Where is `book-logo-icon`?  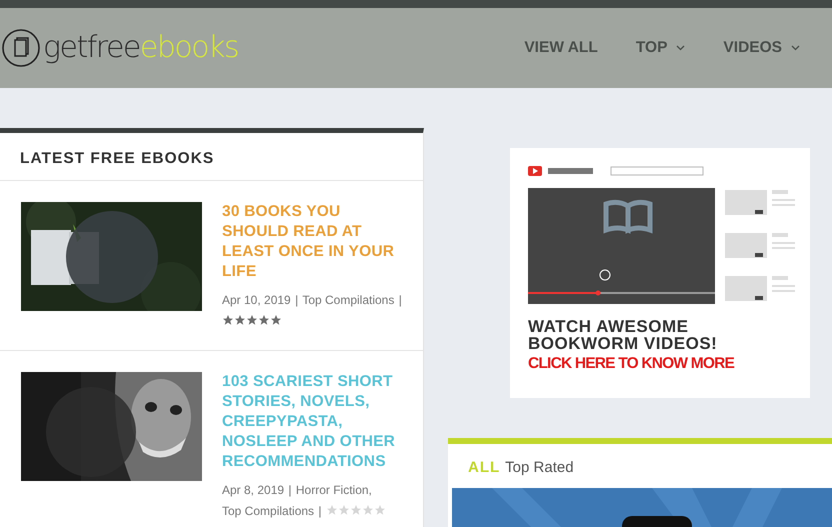
book-logo-icon is located at coordinates (21, 48).